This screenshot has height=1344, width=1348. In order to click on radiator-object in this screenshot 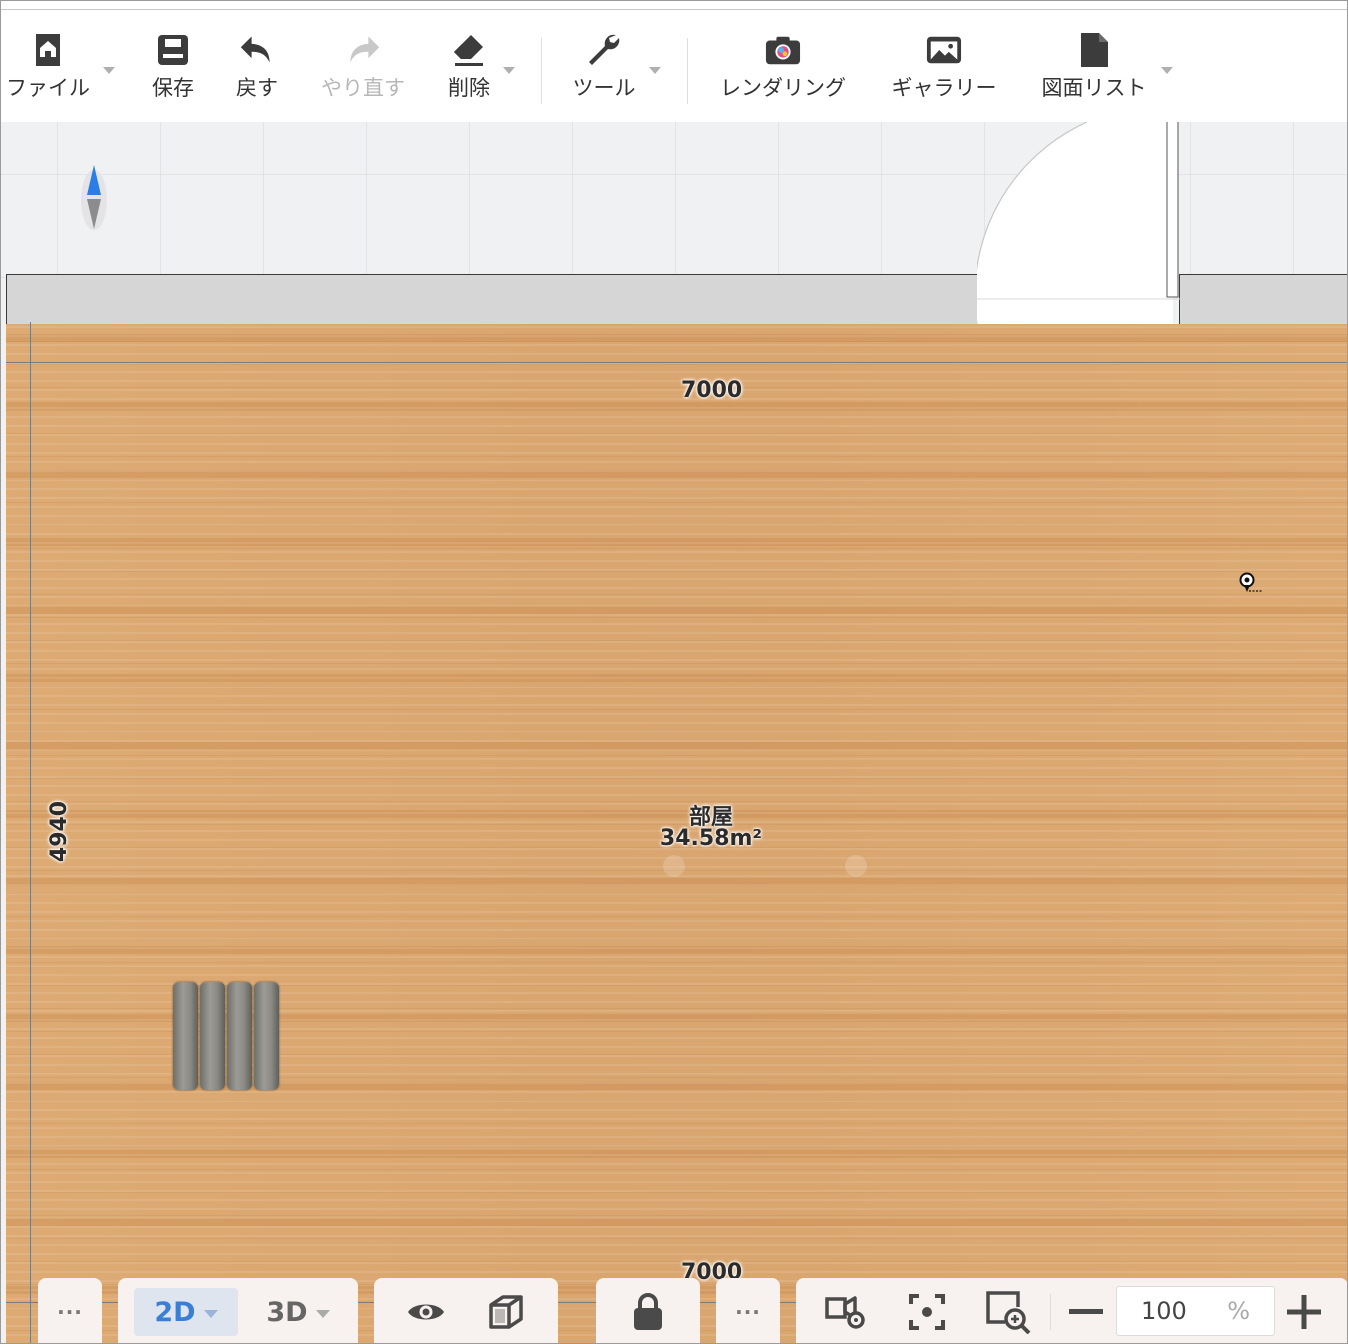, I will do `click(226, 1036)`.